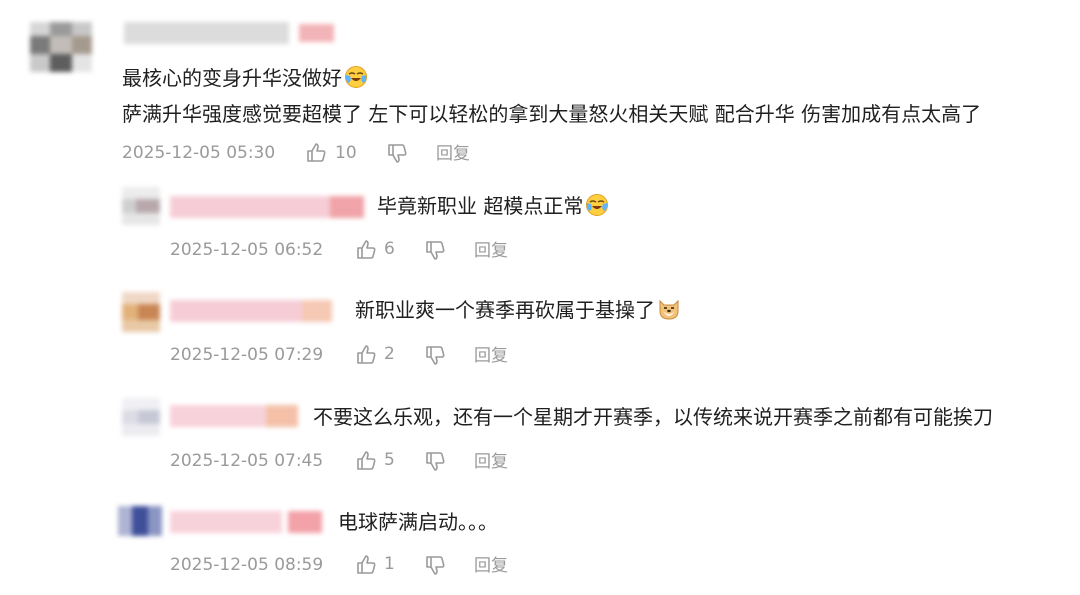 This screenshot has height=595, width=1080. Describe the element at coordinates (669, 309) in the screenshot. I see `doge-emoji` at that location.